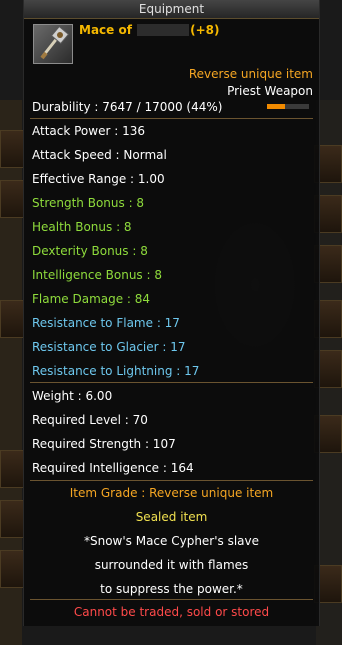  I want to click on tooltip-header: Equipment, so click(171, 9).